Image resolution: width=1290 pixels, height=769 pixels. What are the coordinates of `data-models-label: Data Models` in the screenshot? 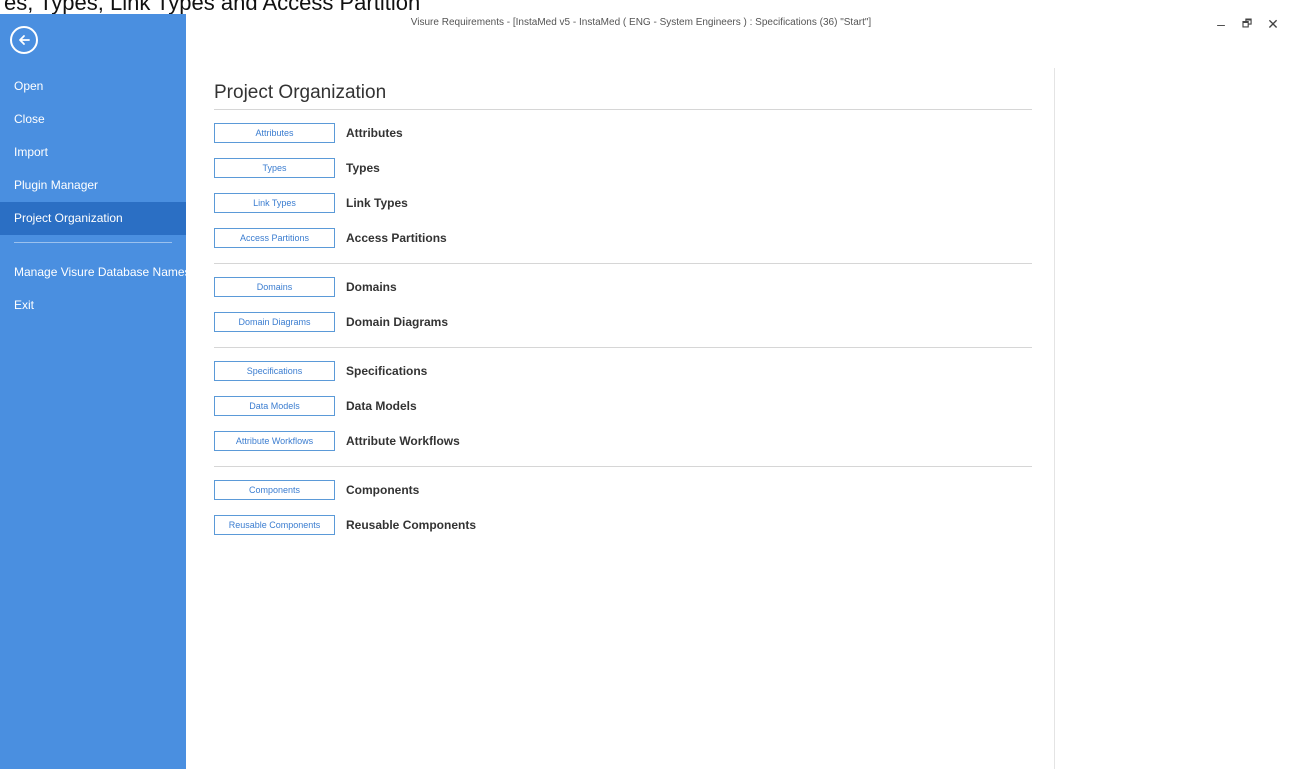 It's located at (381, 406).